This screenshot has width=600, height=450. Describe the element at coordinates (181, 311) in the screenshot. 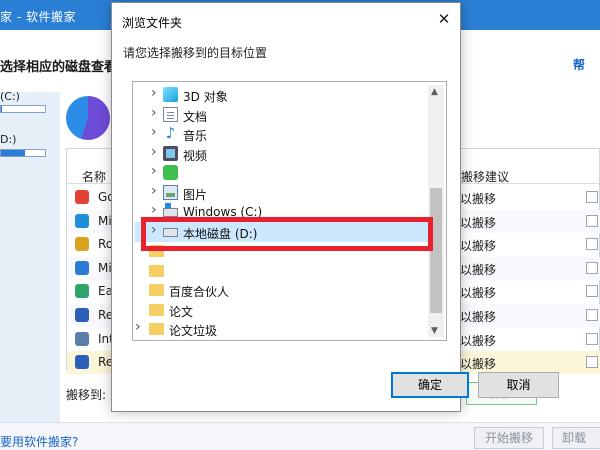

I see `tree-item-label: 论文` at that location.